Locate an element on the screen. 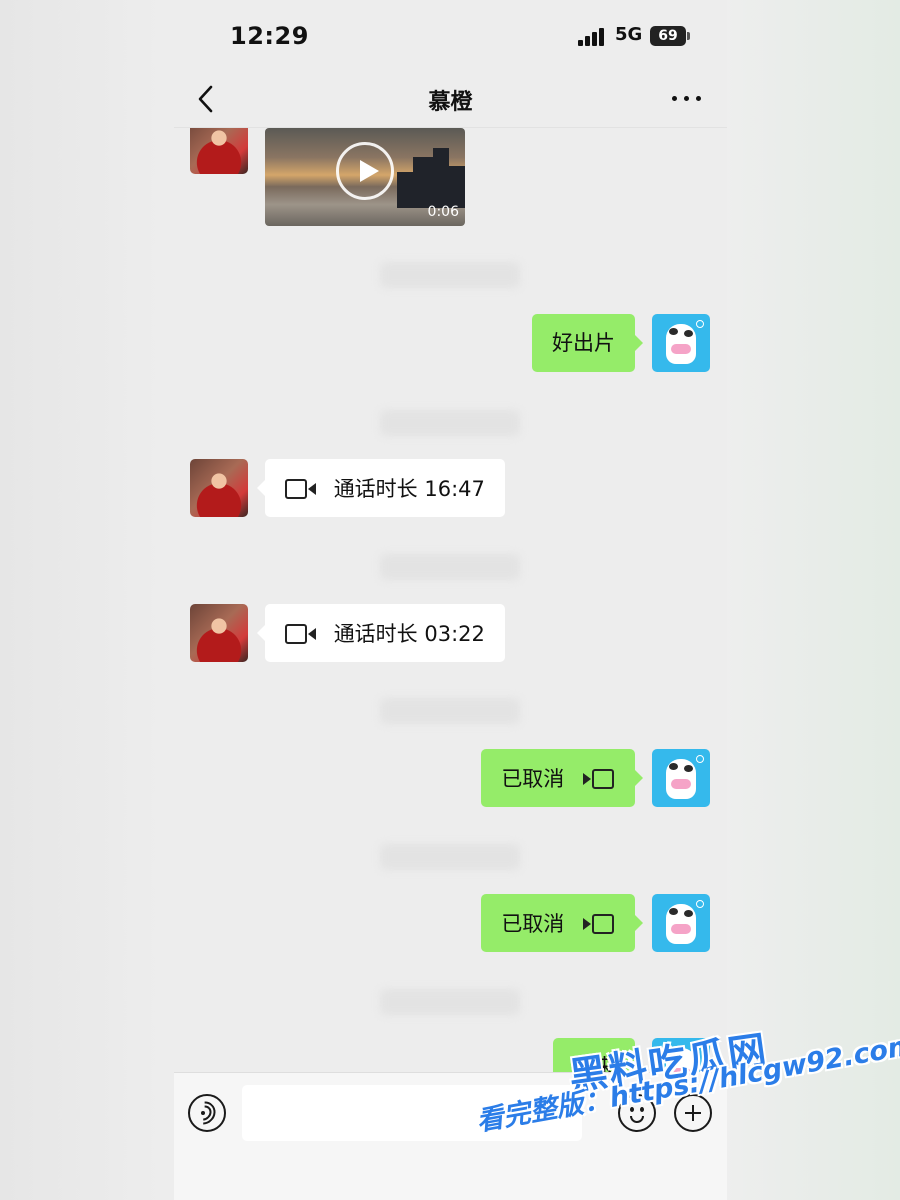 This screenshot has width=900, height=1200. video-duration: 0:06 is located at coordinates (443, 212).